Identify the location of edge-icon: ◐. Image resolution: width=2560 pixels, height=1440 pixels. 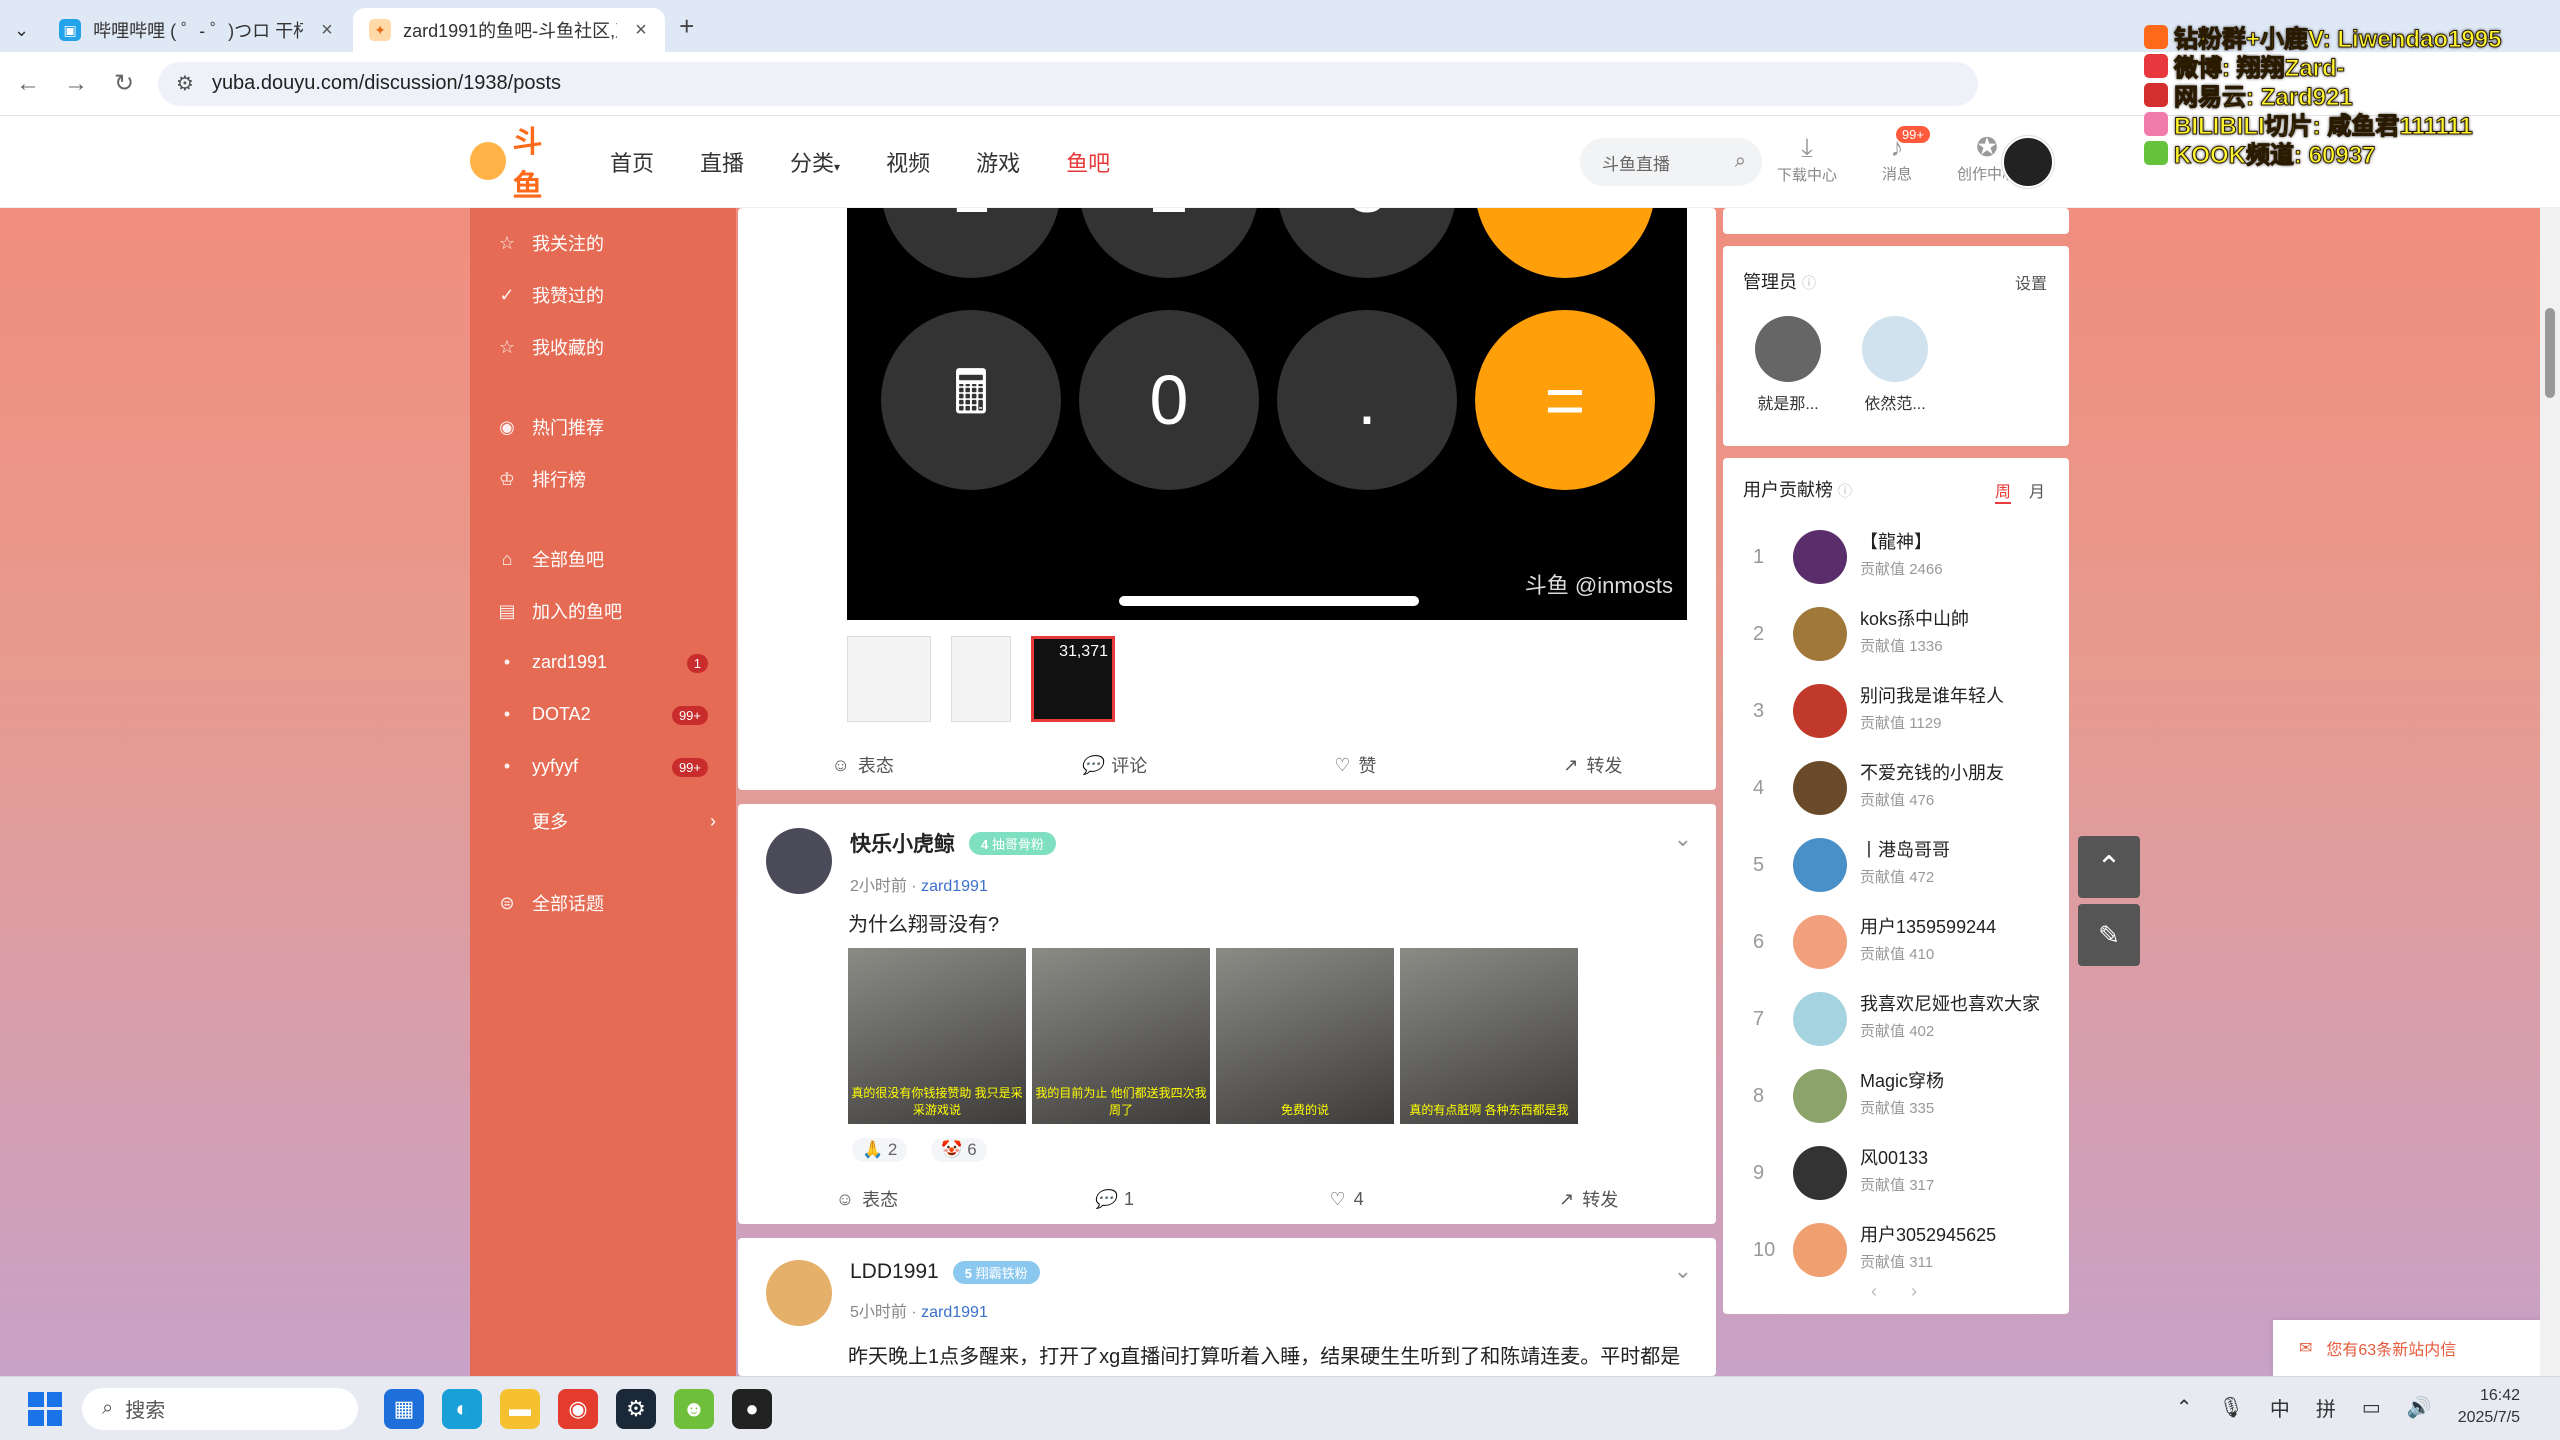
(462, 1408).